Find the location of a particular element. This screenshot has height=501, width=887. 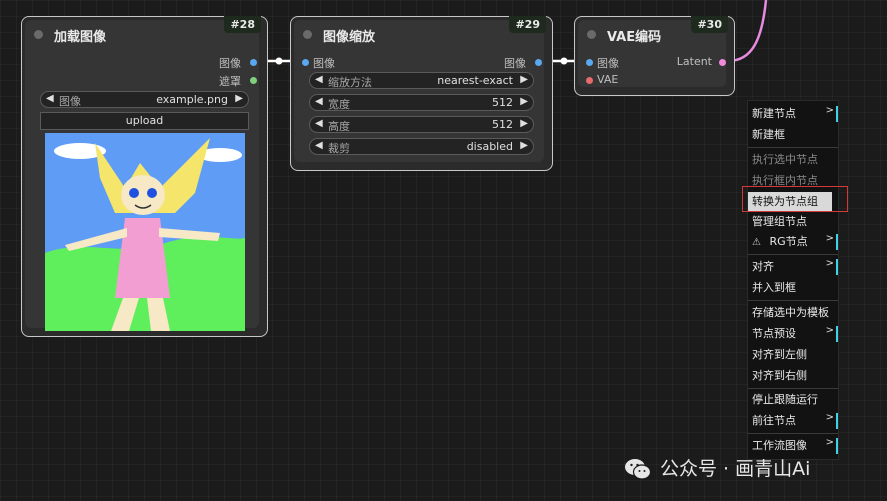

crop-widget: ◀ 裁剪 disabled ▶ is located at coordinates (421, 146).